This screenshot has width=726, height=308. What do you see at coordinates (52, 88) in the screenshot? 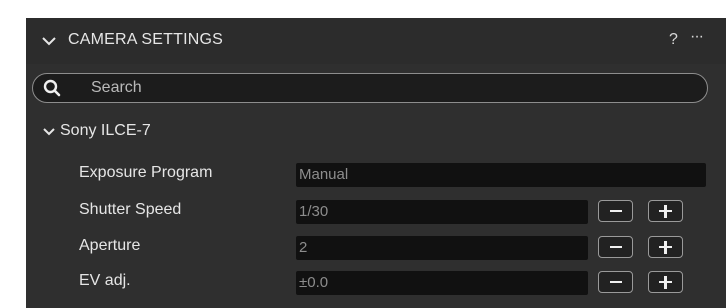
I see `search-icon` at bounding box center [52, 88].